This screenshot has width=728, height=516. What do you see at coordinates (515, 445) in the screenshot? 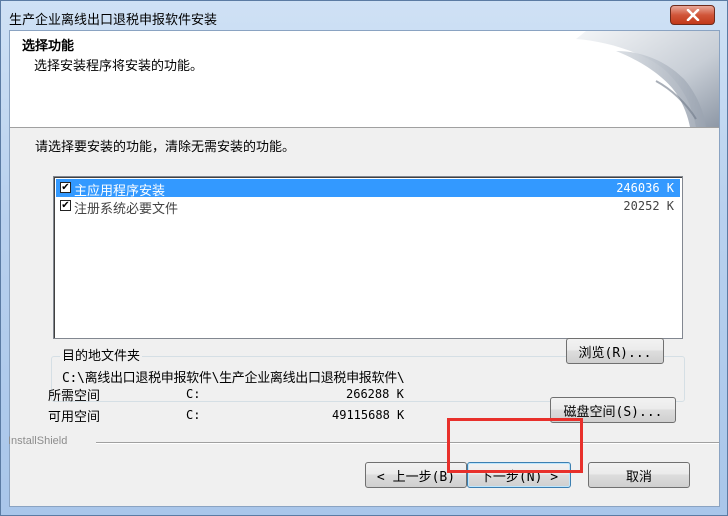
I see `highlight-annotation` at bounding box center [515, 445].